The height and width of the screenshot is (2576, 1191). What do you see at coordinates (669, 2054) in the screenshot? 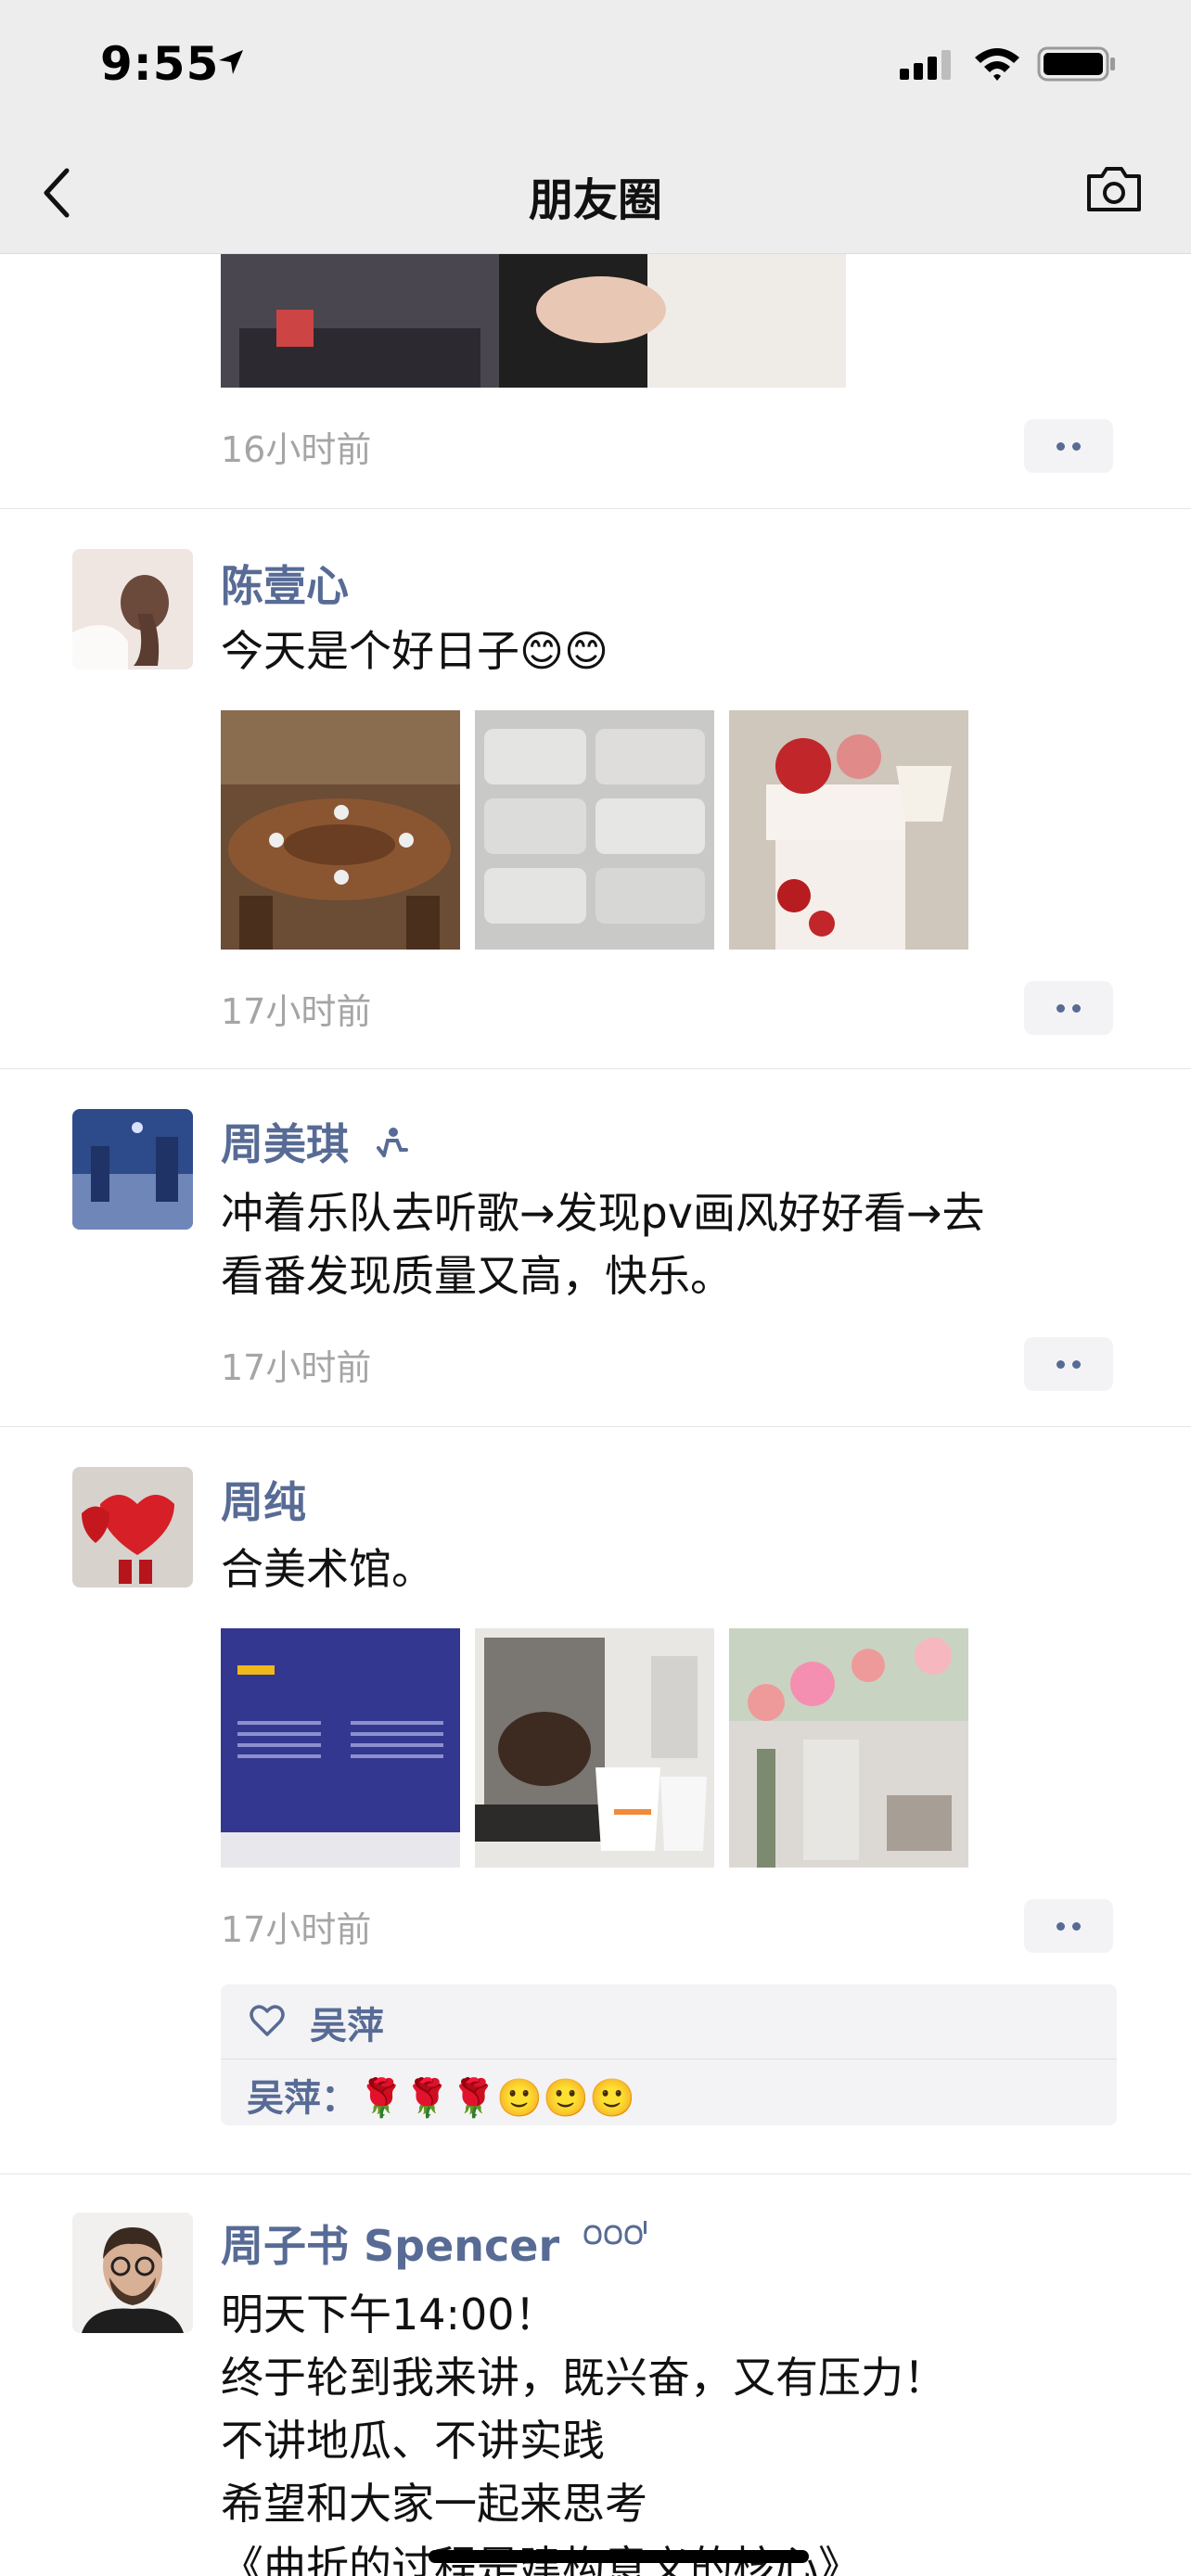
I see `likes-and-comments-box: 吴萍 吴萍：🌹🌹🌹🙂🙂🙂` at bounding box center [669, 2054].